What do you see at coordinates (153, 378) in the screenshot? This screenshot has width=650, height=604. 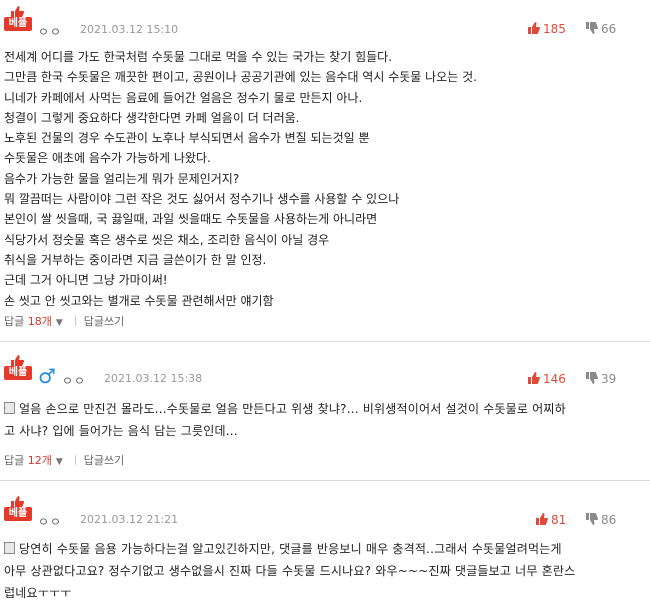 I see `timestamp: 2021.03.12 15:38` at bounding box center [153, 378].